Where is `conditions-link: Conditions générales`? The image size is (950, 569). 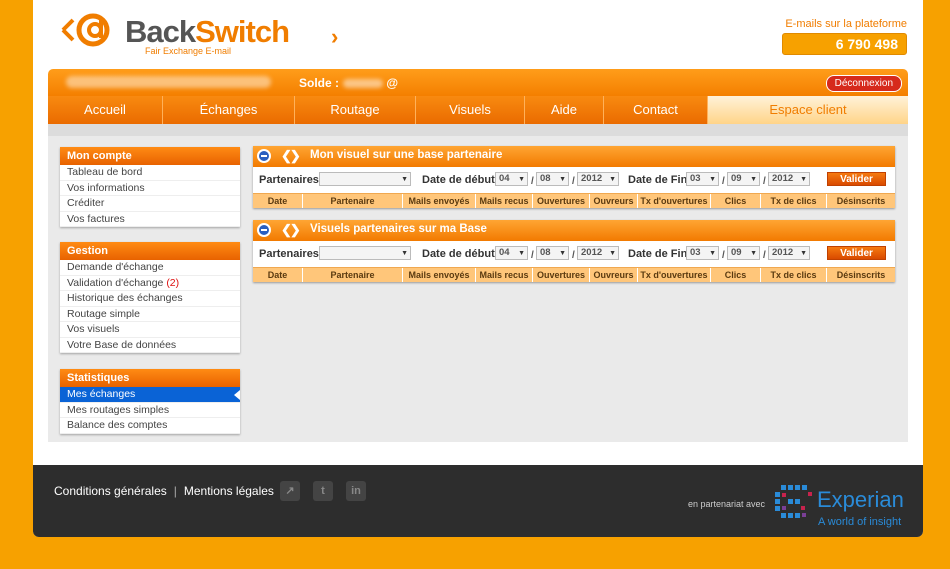
conditions-link: Conditions générales is located at coordinates (110, 491).